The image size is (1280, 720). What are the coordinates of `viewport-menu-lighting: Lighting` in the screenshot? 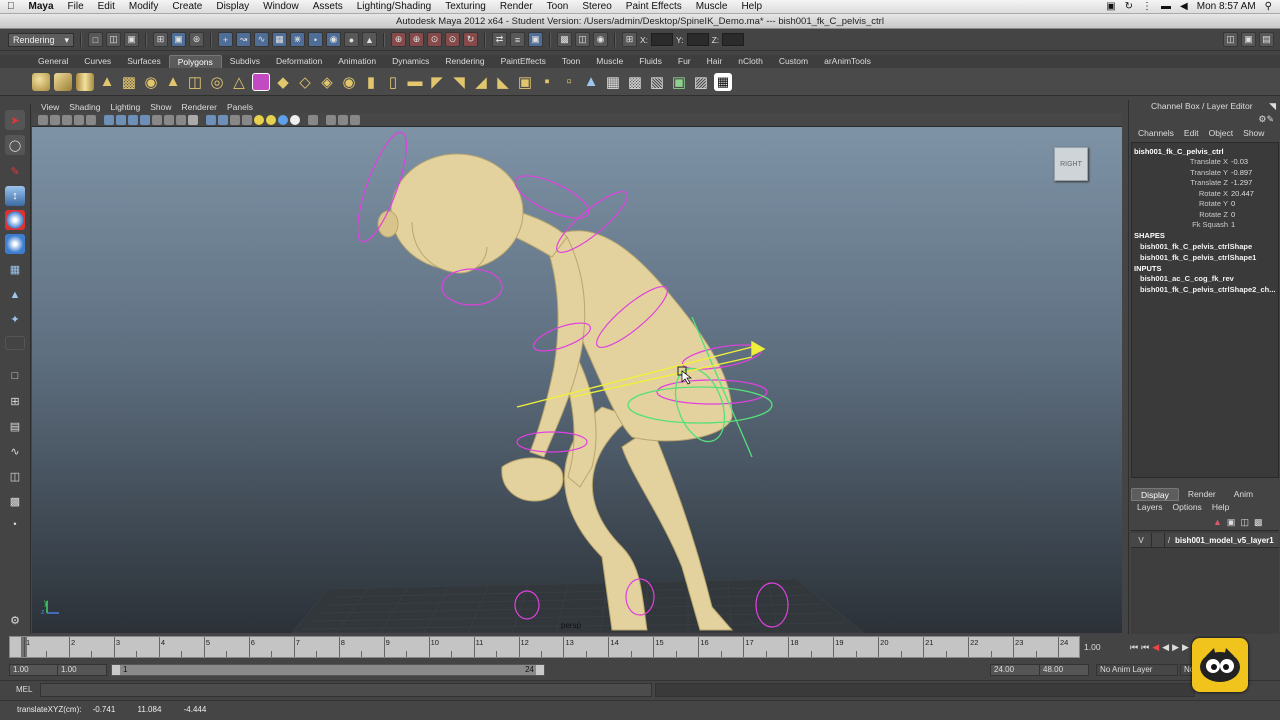 It's located at (125, 107).